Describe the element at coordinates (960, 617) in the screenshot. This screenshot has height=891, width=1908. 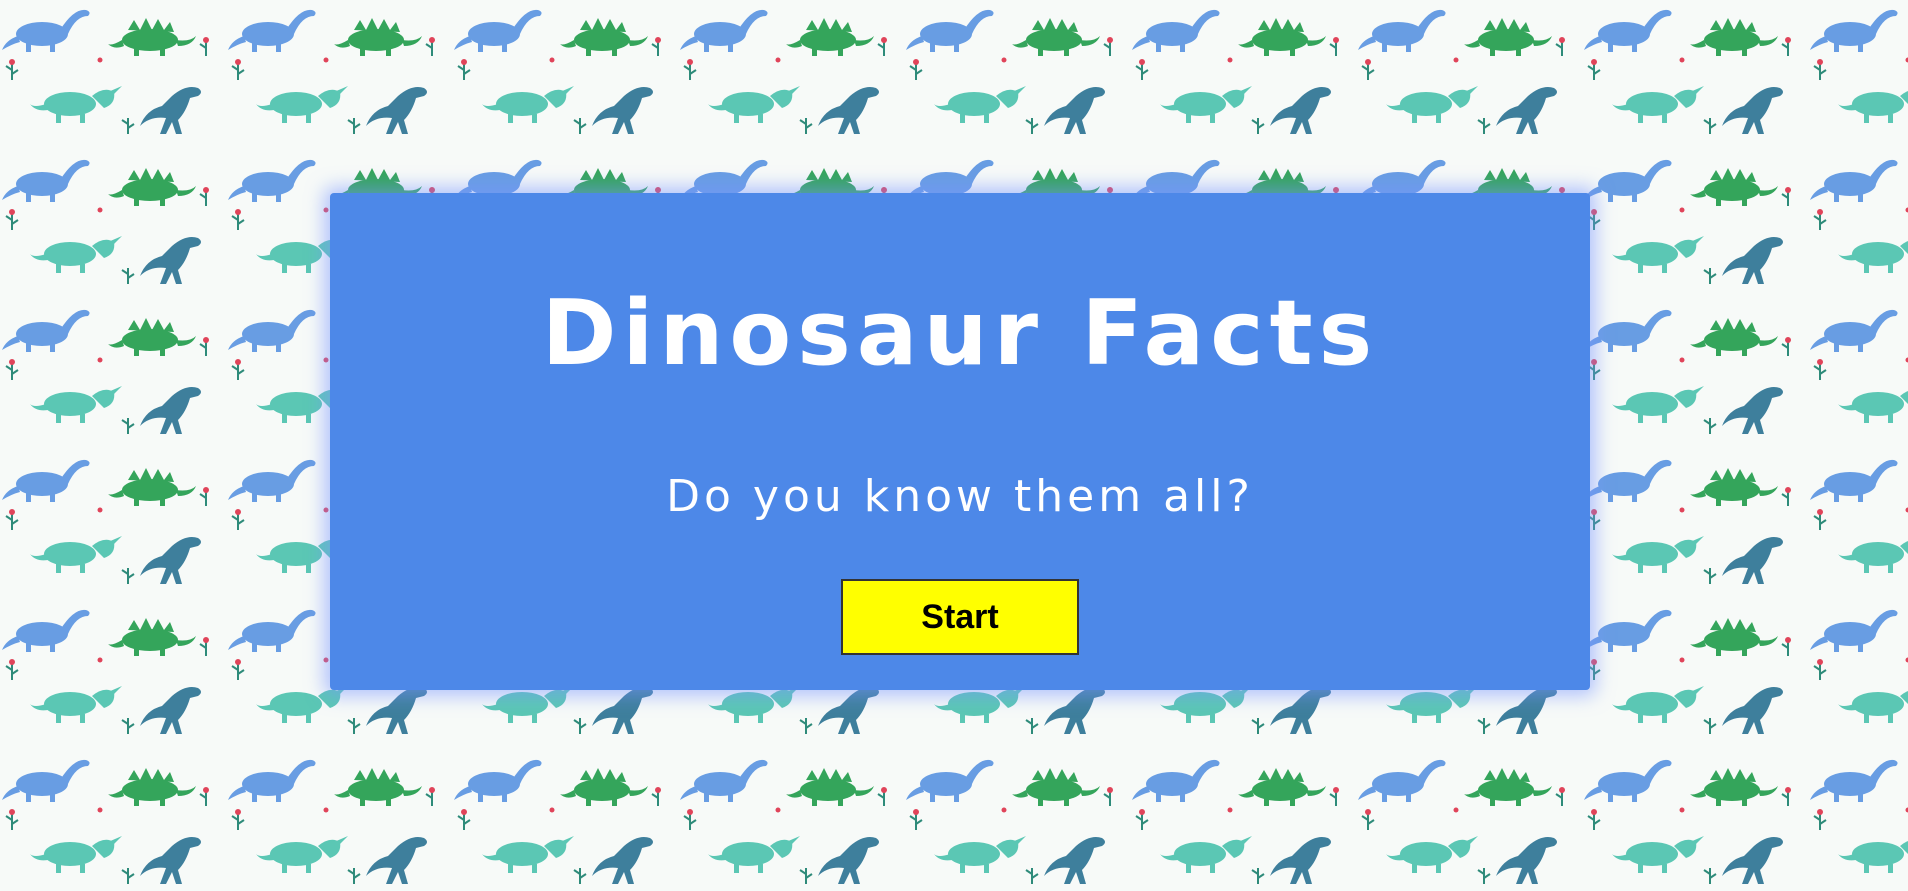
I see `start-button: Start` at that location.